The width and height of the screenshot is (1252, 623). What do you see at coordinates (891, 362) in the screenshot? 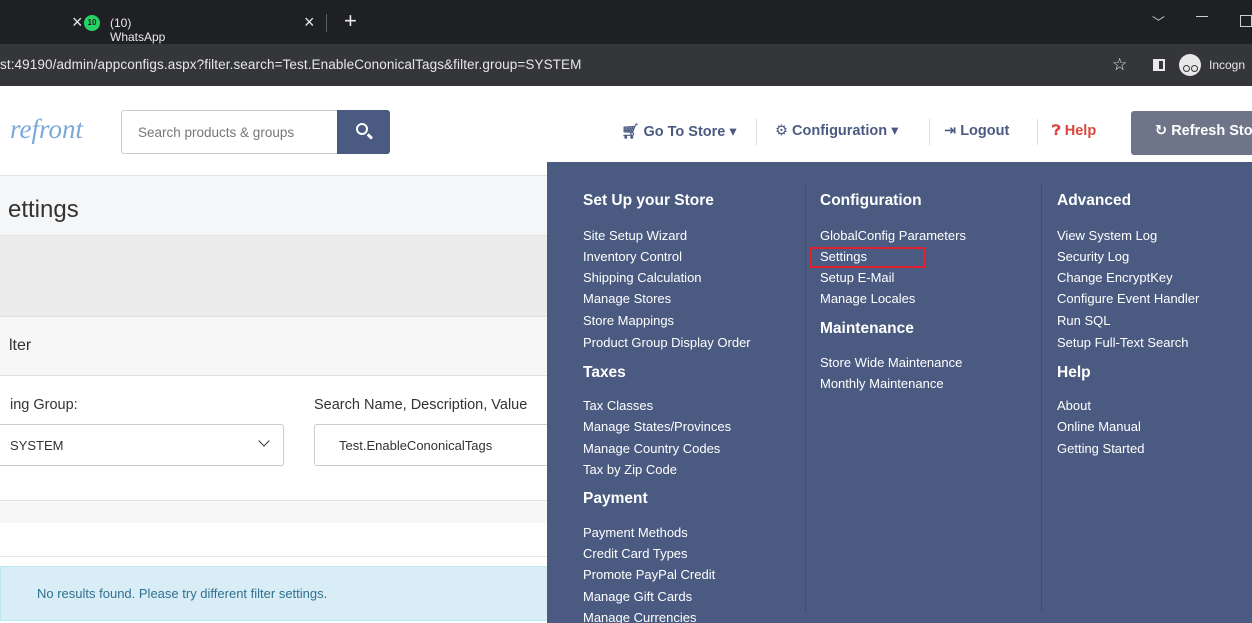
I see `menu-item-store-wide-maintenance: Store Wide Maintenance` at bounding box center [891, 362].